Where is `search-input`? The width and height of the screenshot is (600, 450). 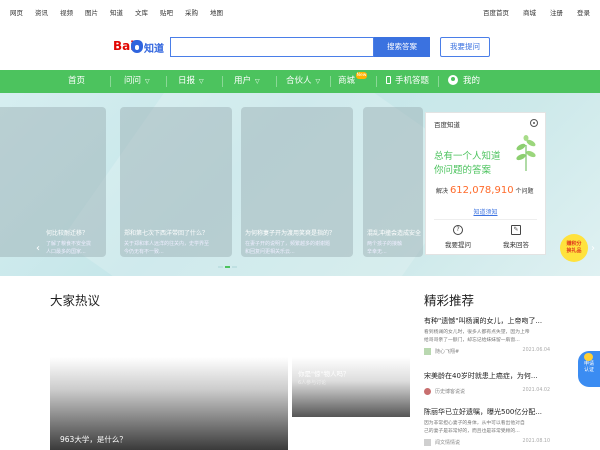 search-input is located at coordinates (272, 47).